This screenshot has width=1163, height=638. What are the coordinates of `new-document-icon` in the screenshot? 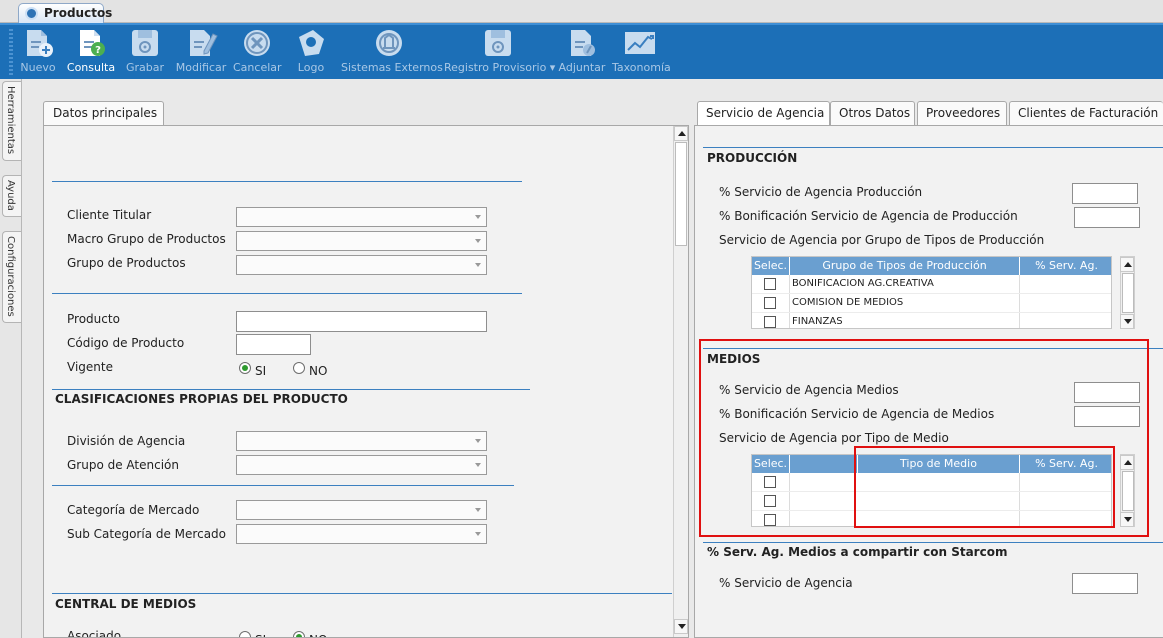 It's located at (38, 43).